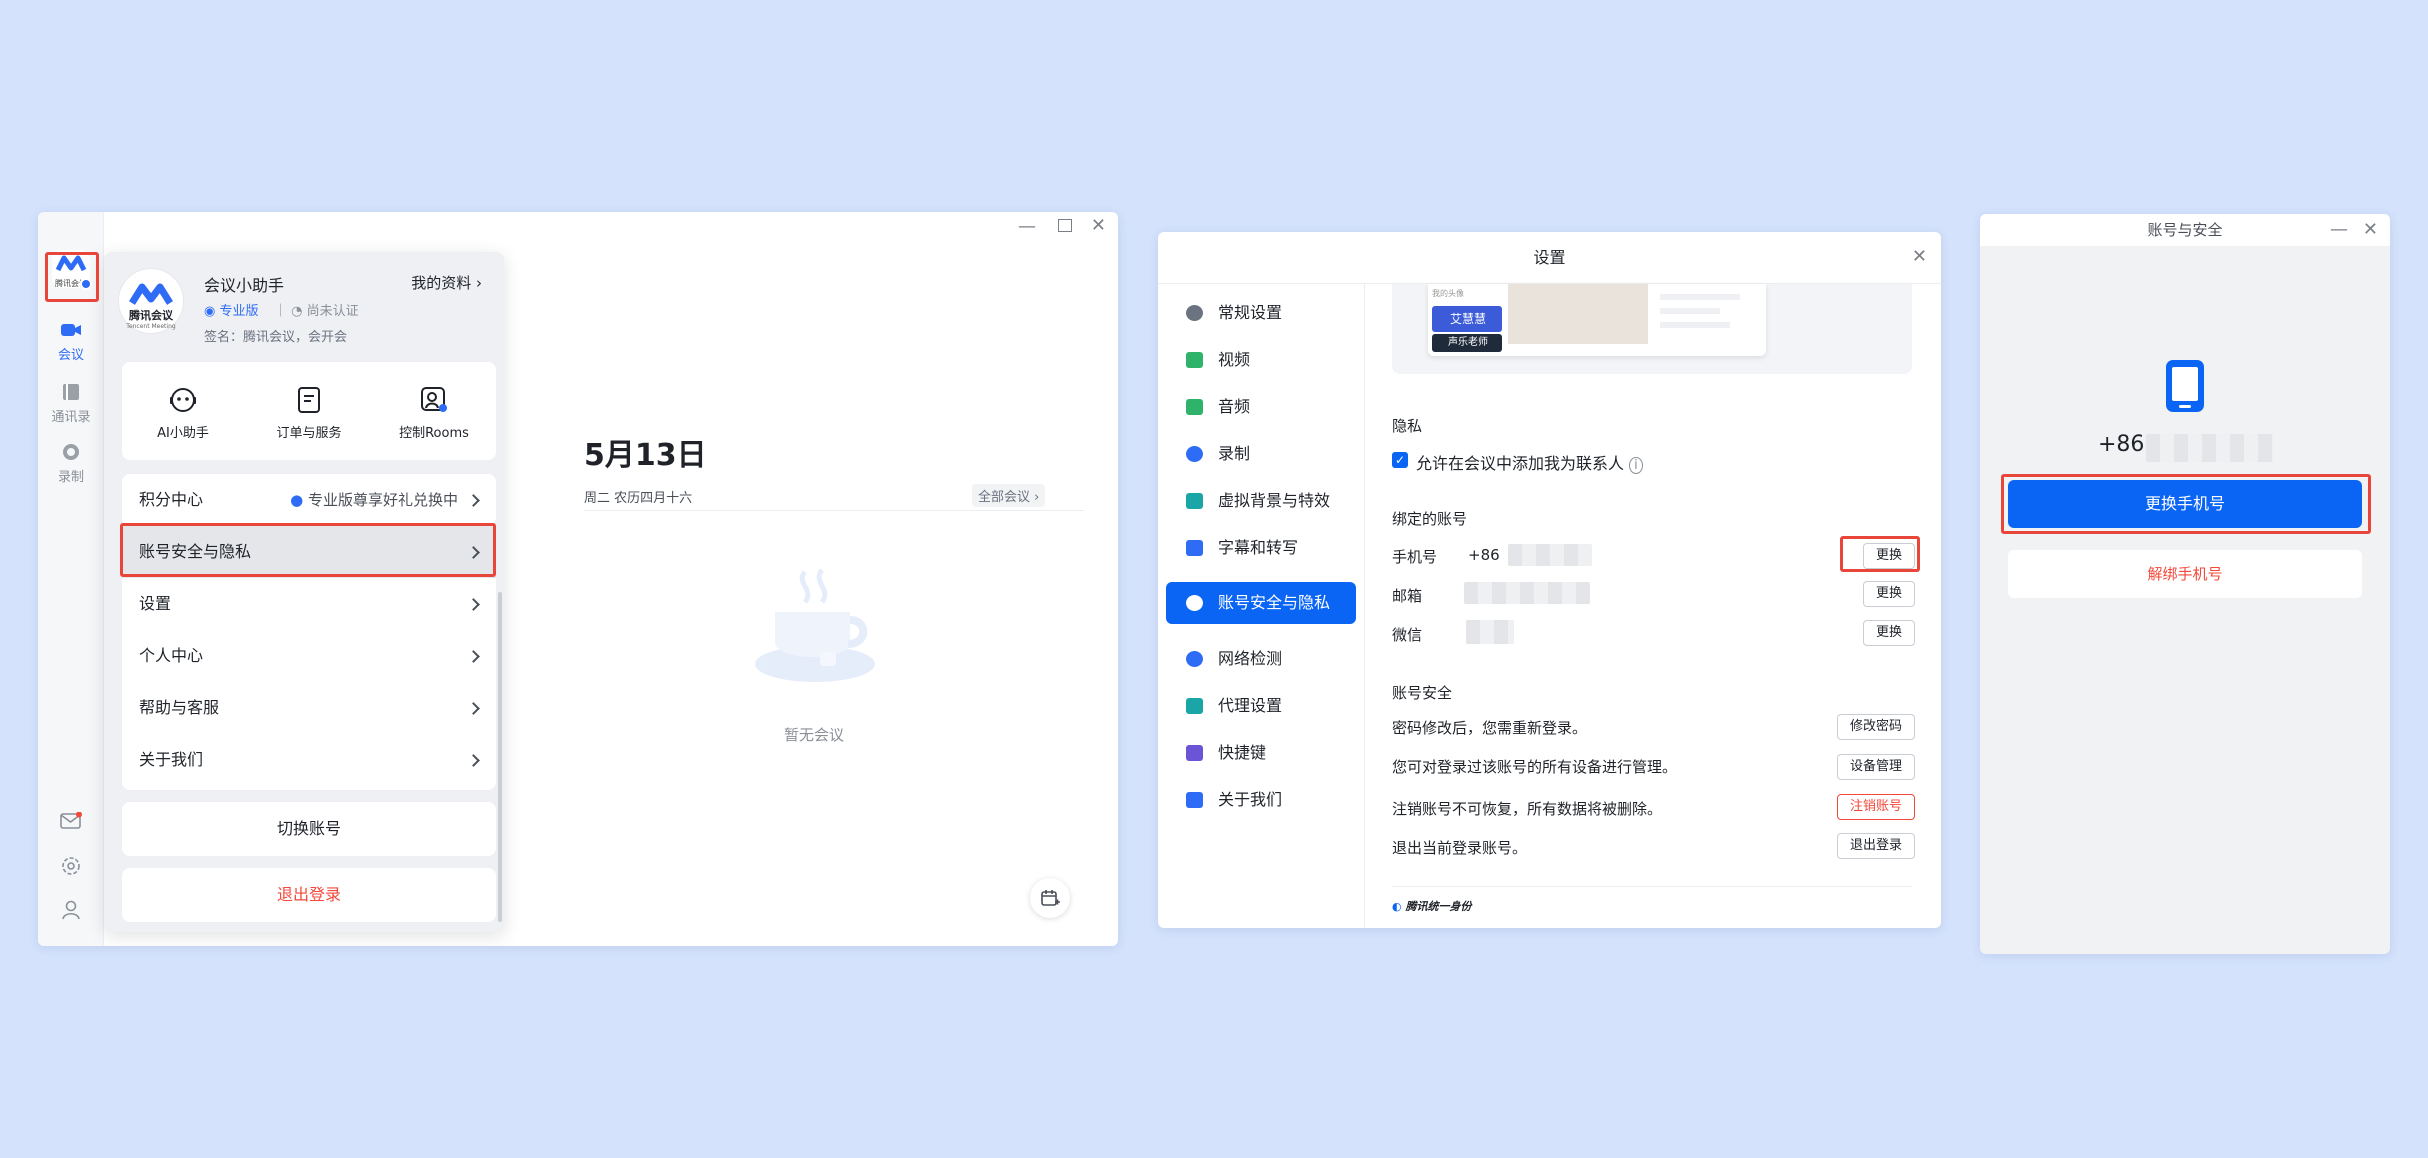 Image resolution: width=2428 pixels, height=1158 pixels. I want to click on nav-general-label: 常规设置, so click(1250, 312).